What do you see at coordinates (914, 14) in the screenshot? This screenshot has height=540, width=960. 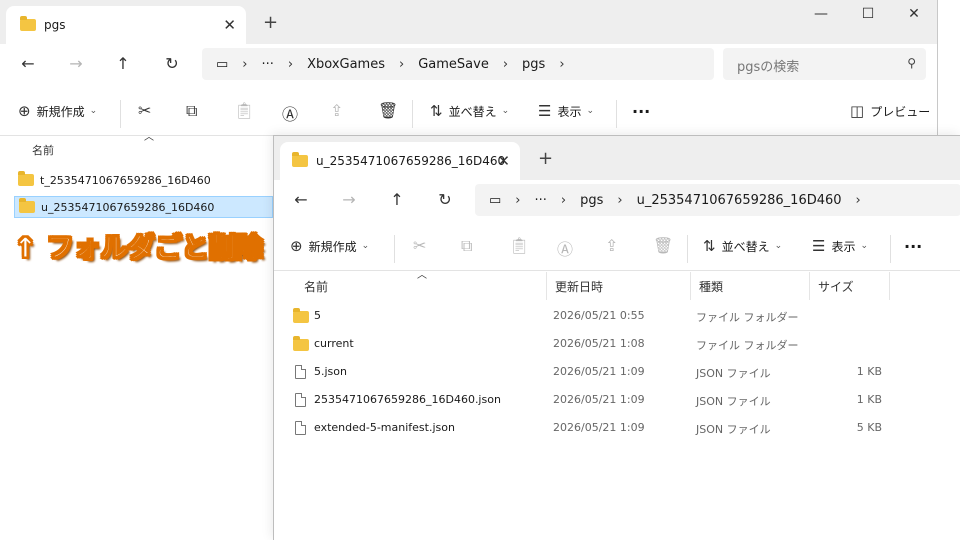 I see `close-window-icon: ✕` at bounding box center [914, 14].